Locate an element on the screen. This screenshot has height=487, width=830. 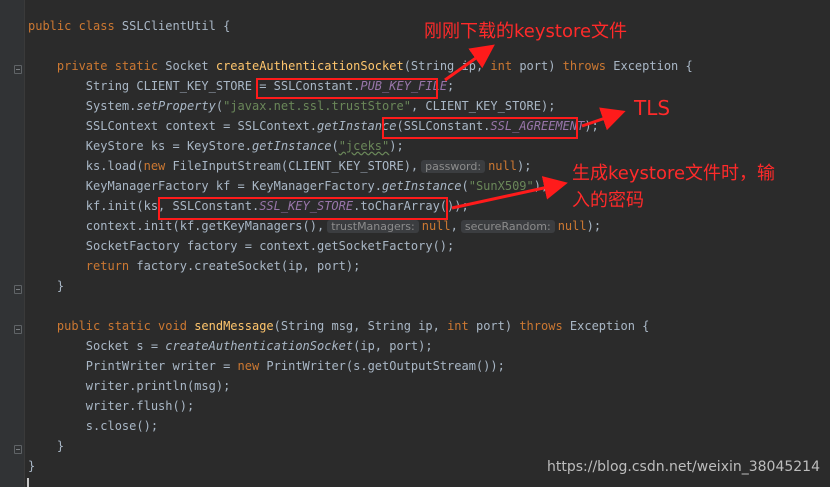
text-caret is located at coordinates (28, 482).